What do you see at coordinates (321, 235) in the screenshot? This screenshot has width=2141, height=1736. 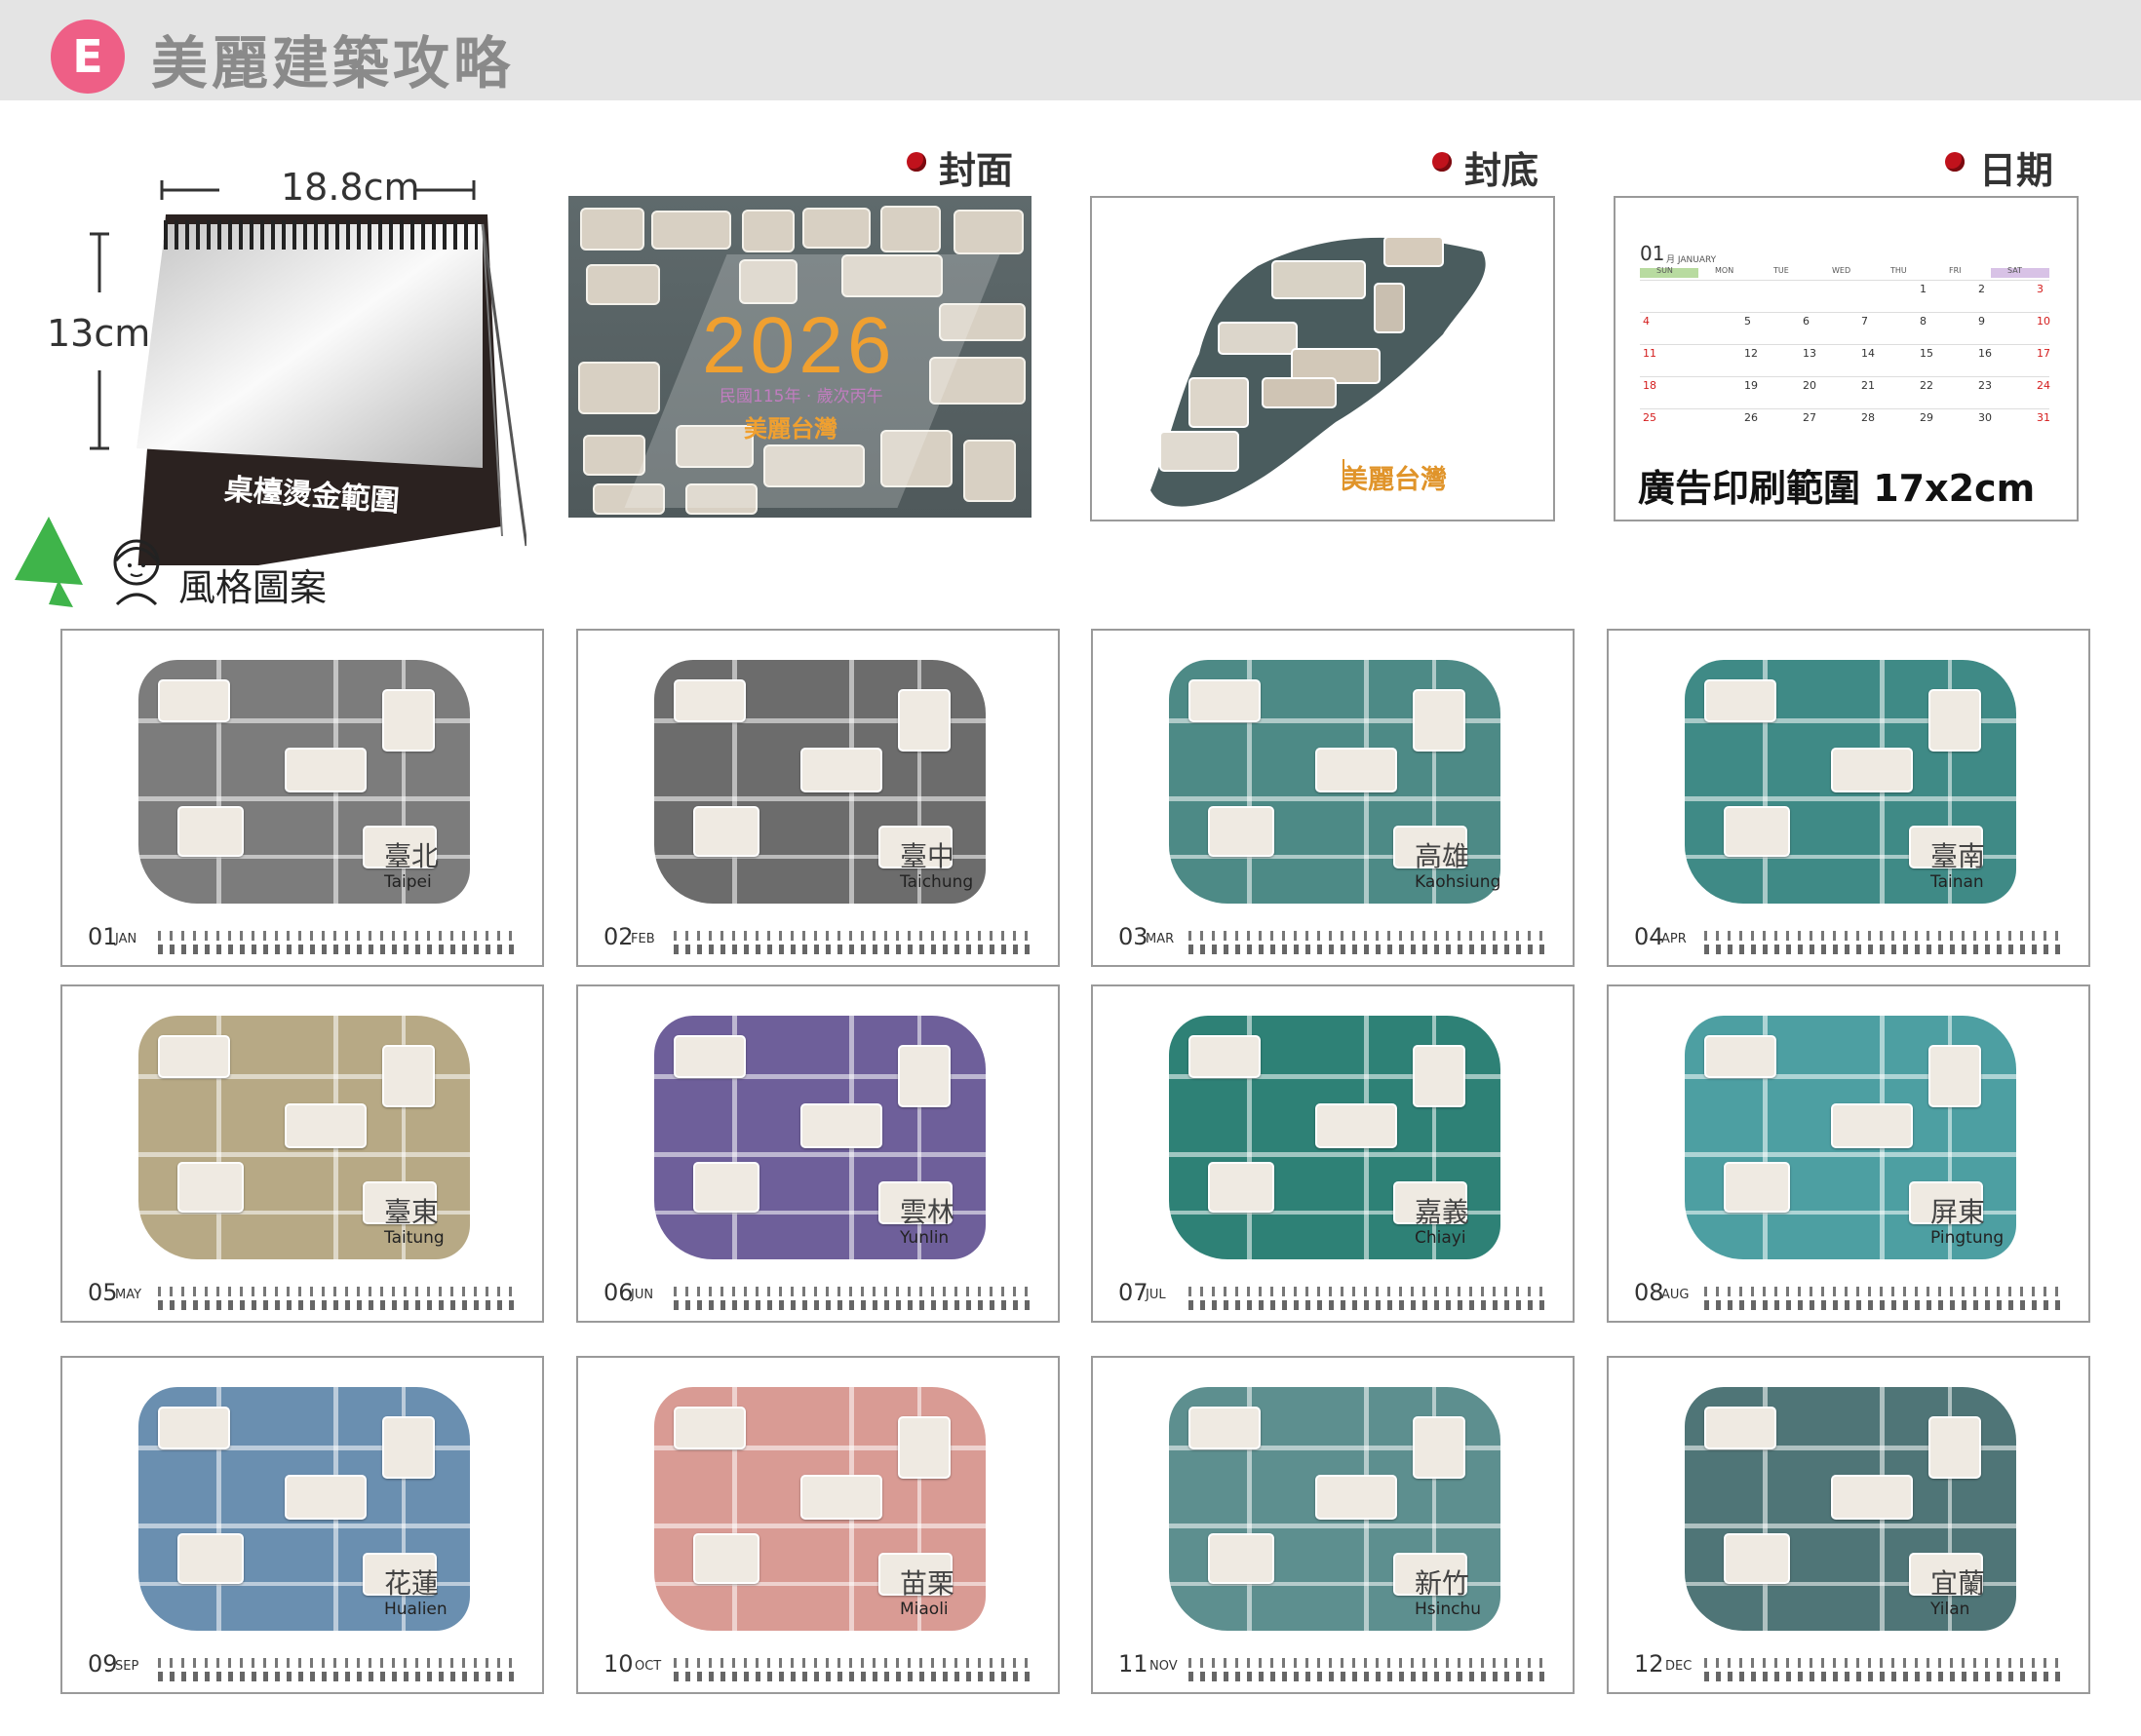 I see `spiral-binding` at bounding box center [321, 235].